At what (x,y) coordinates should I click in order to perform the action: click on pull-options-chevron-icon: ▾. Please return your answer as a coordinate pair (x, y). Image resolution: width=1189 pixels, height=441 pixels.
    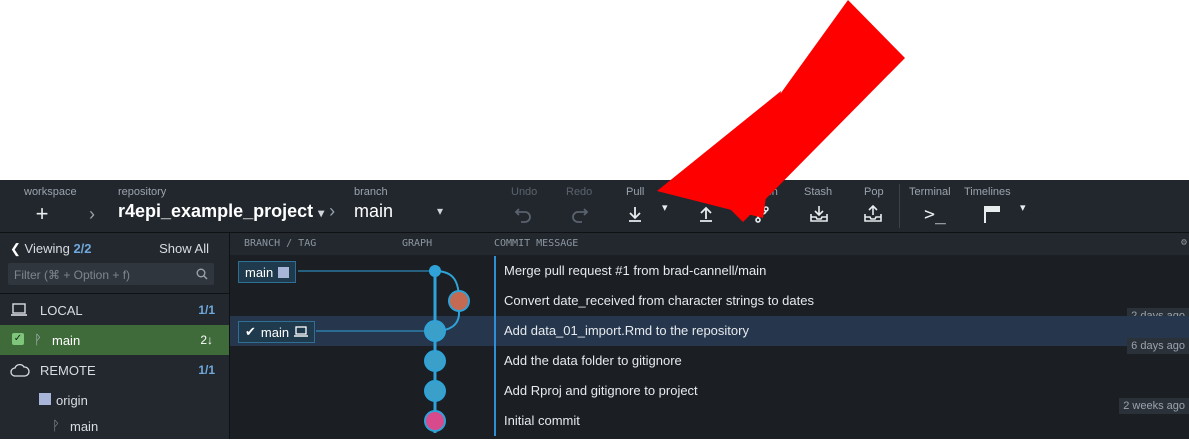
    Looking at the image, I should click on (665, 207).